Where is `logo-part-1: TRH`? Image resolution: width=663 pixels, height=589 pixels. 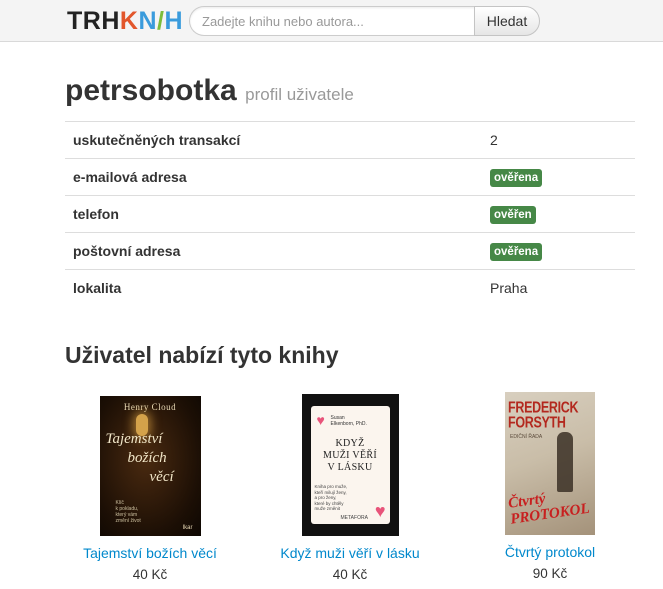
logo-part-1: TRH is located at coordinates (93, 21).